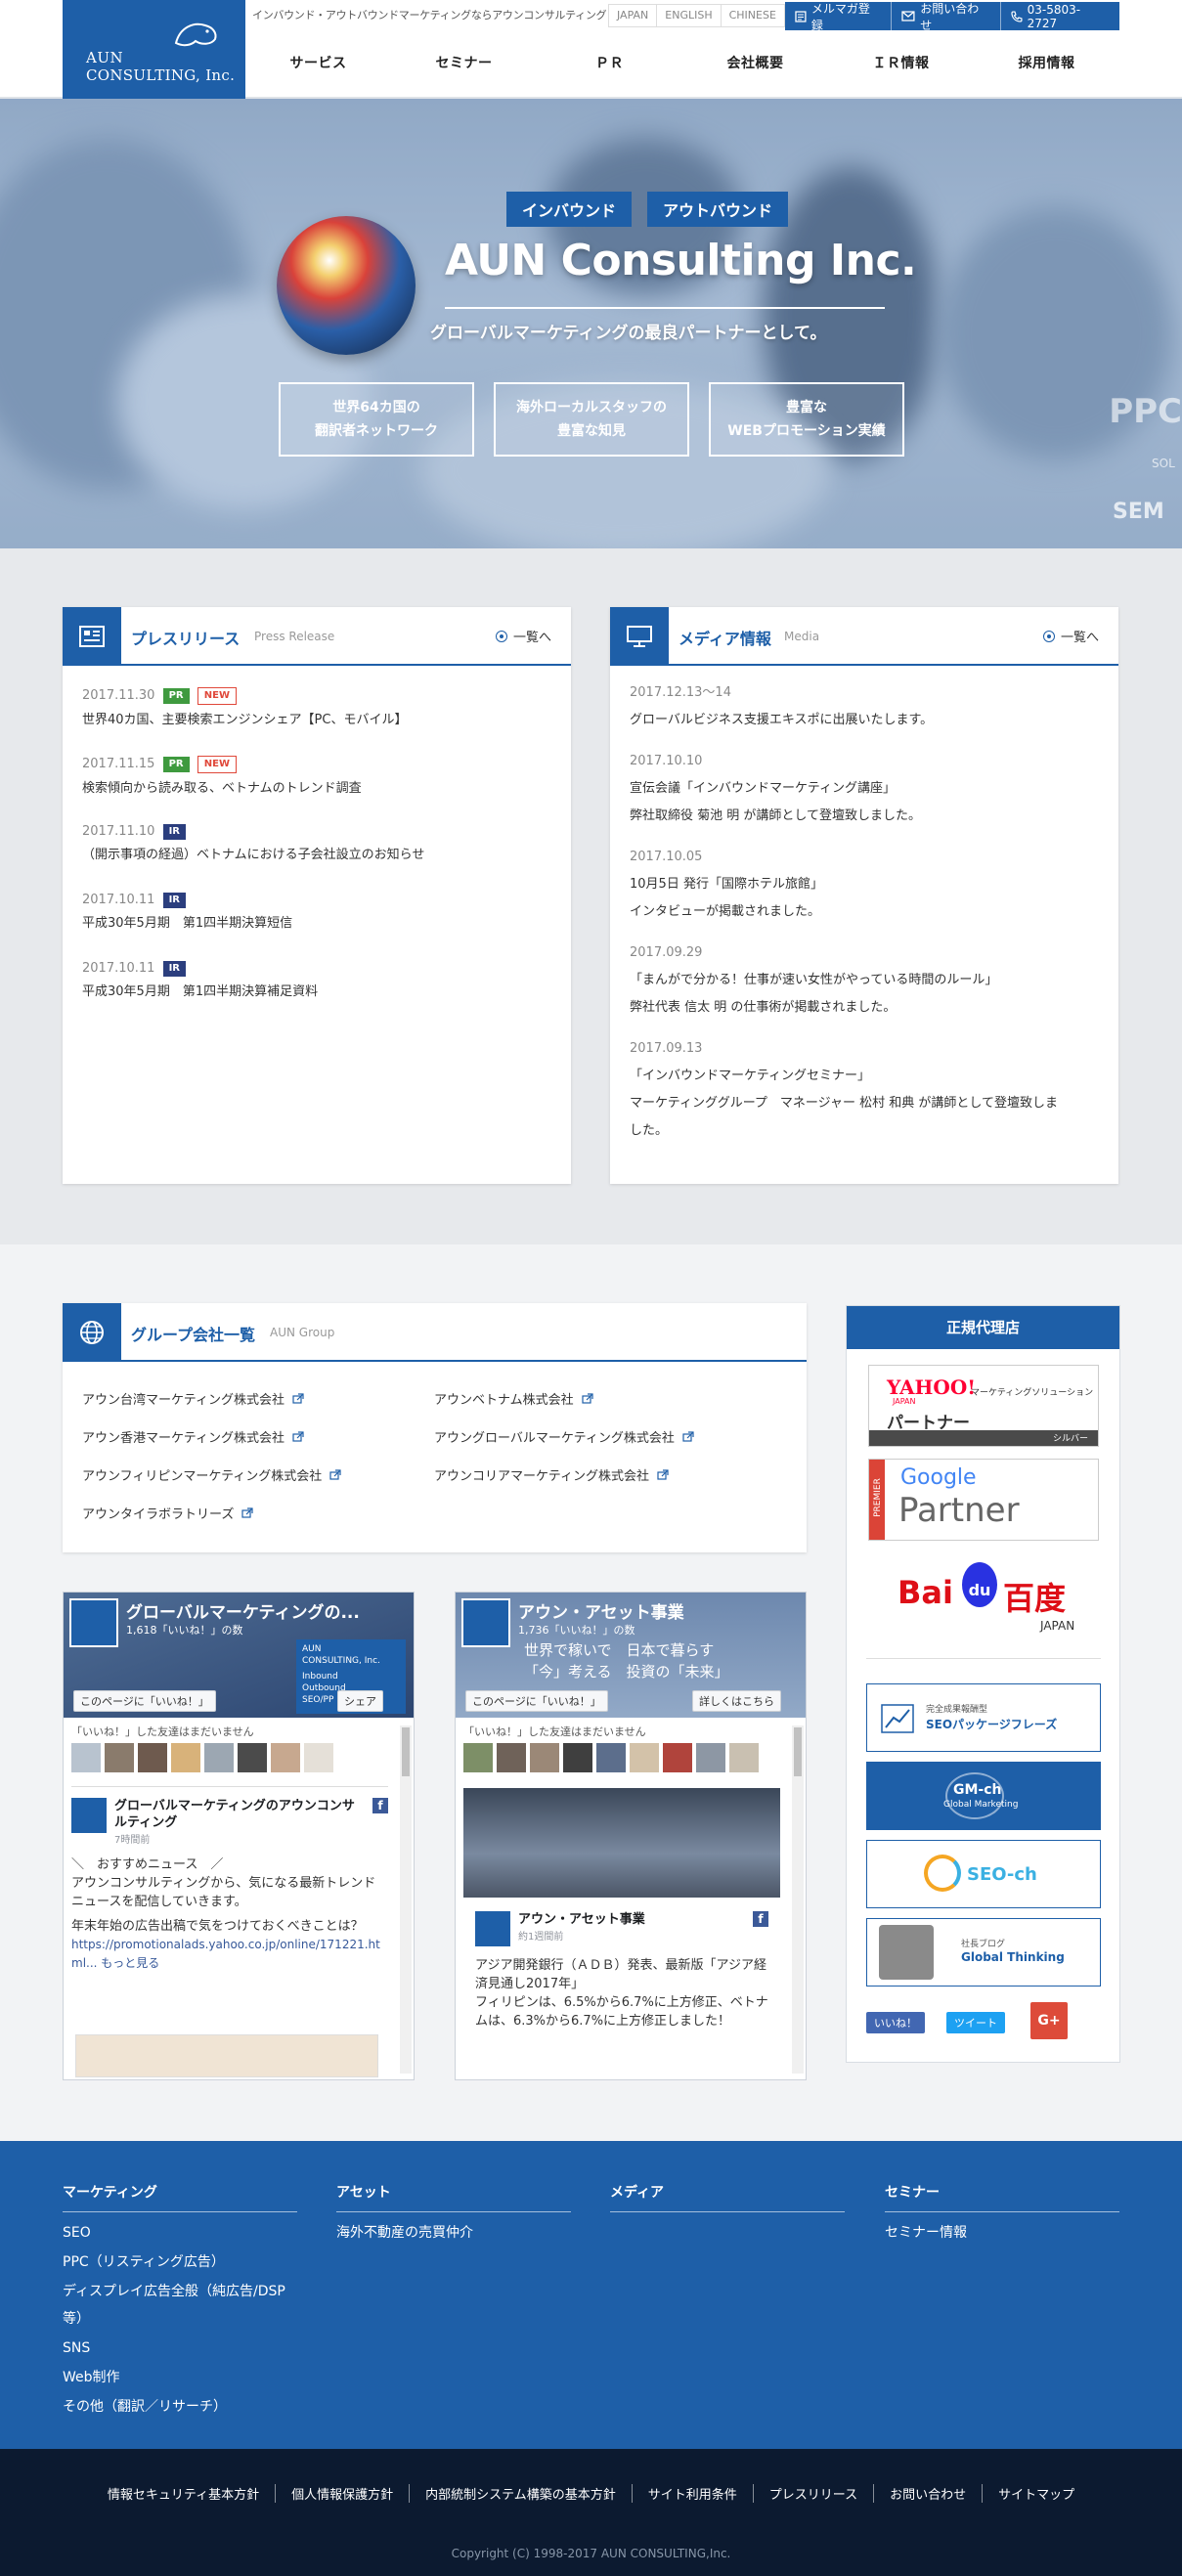  What do you see at coordinates (321, 777) in the screenshot?
I see `press-item: 2017.11.15 PR NEW 検索傾向から読み取る、ベトナムのトレンド調査` at bounding box center [321, 777].